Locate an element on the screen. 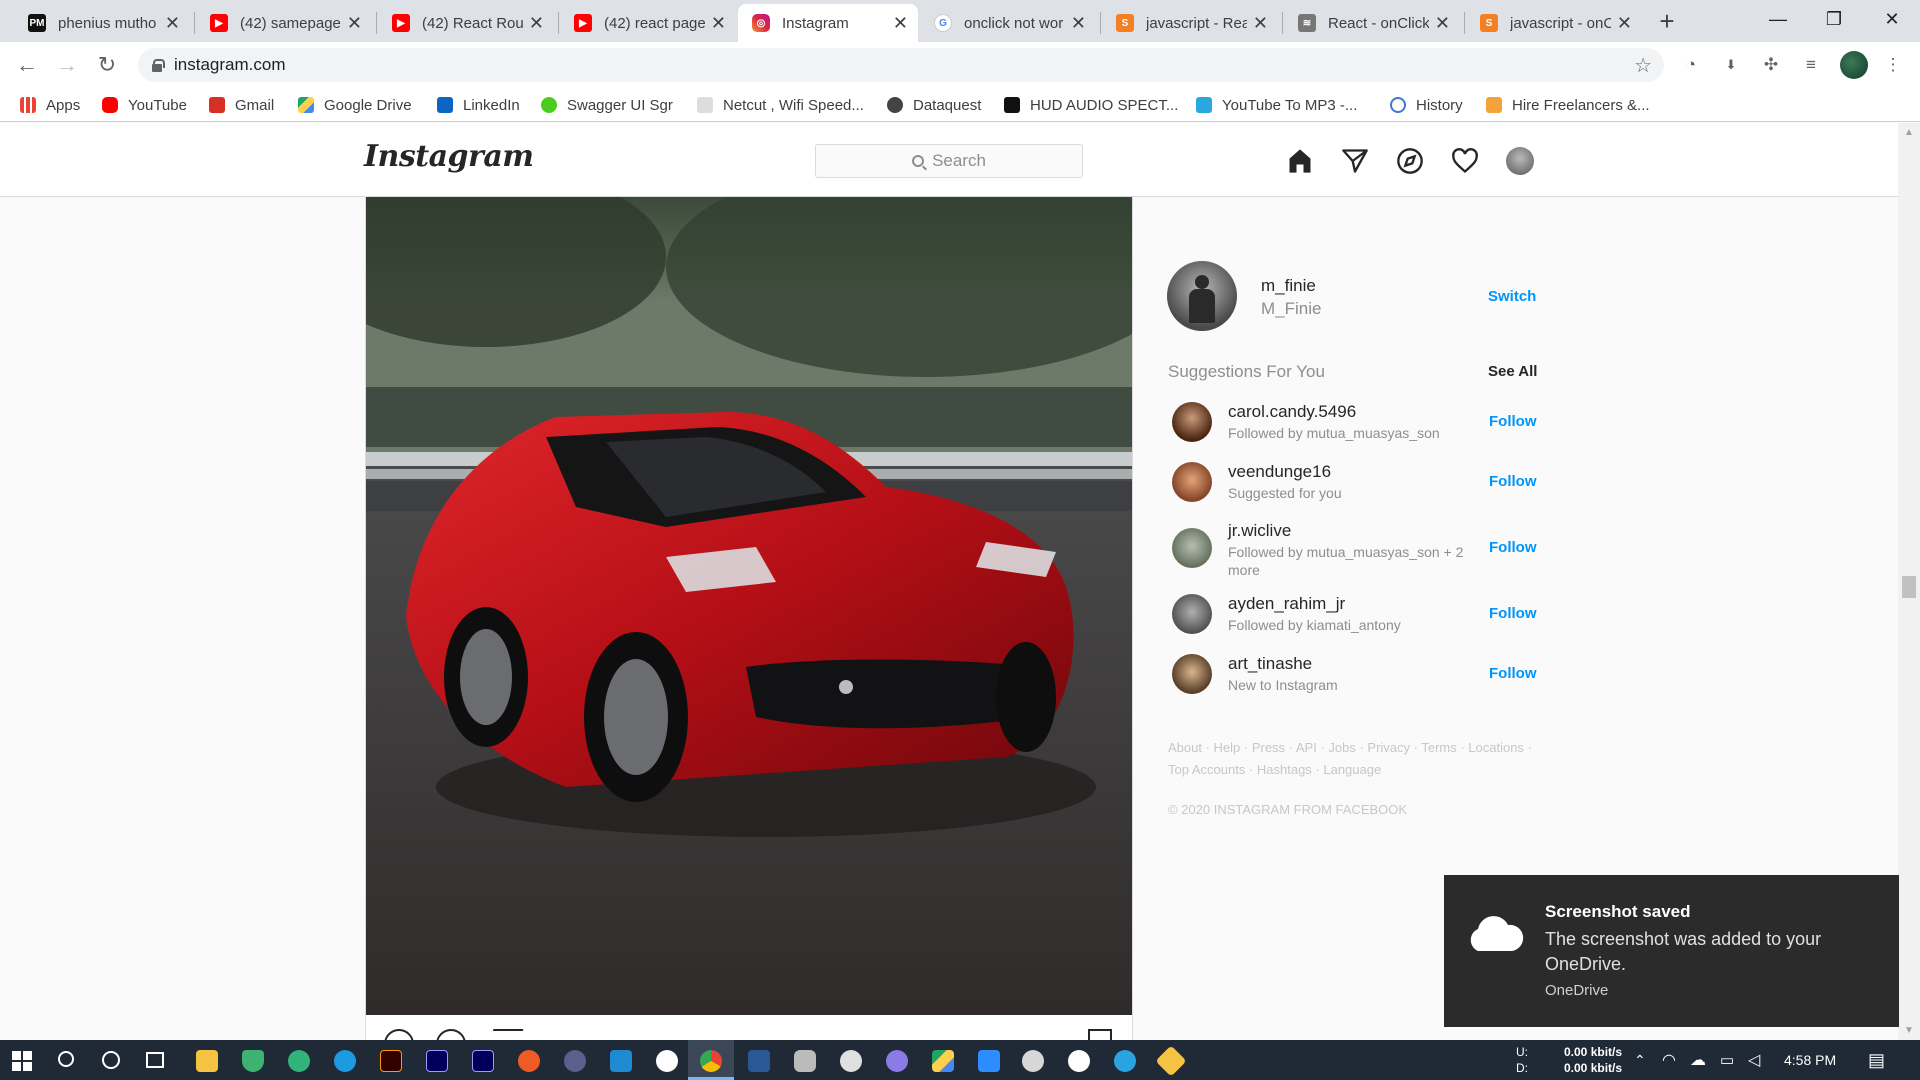 This screenshot has width=1920, height=1080. clock: 4:58 PM is located at coordinates (1810, 1060).